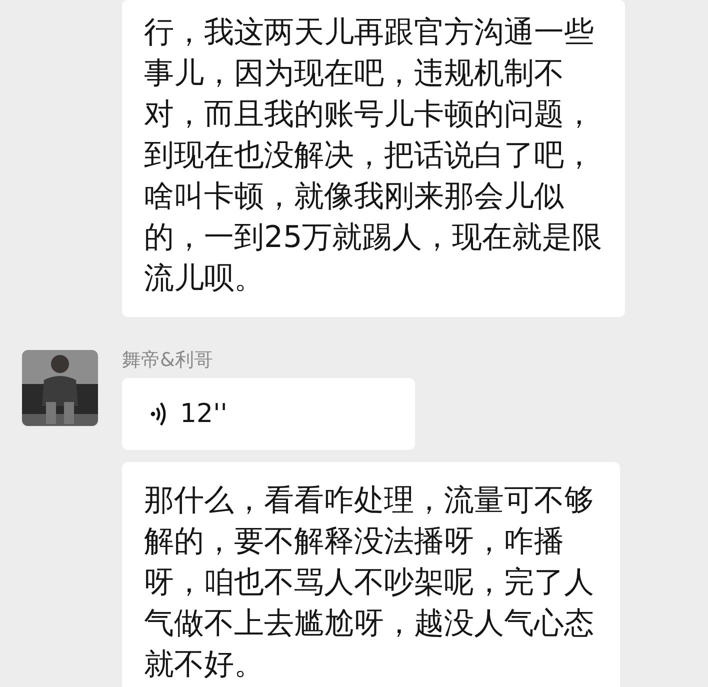 The height and width of the screenshot is (687, 708). Describe the element at coordinates (168, 360) in the screenshot. I see `sender-name: 舞帝&利哥` at that location.